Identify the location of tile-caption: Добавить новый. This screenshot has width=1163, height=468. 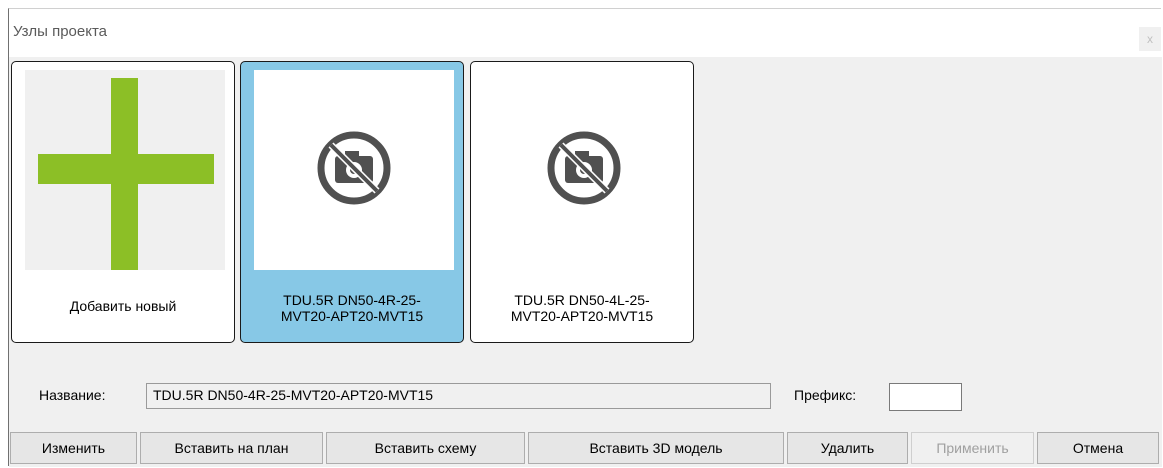
(123, 306).